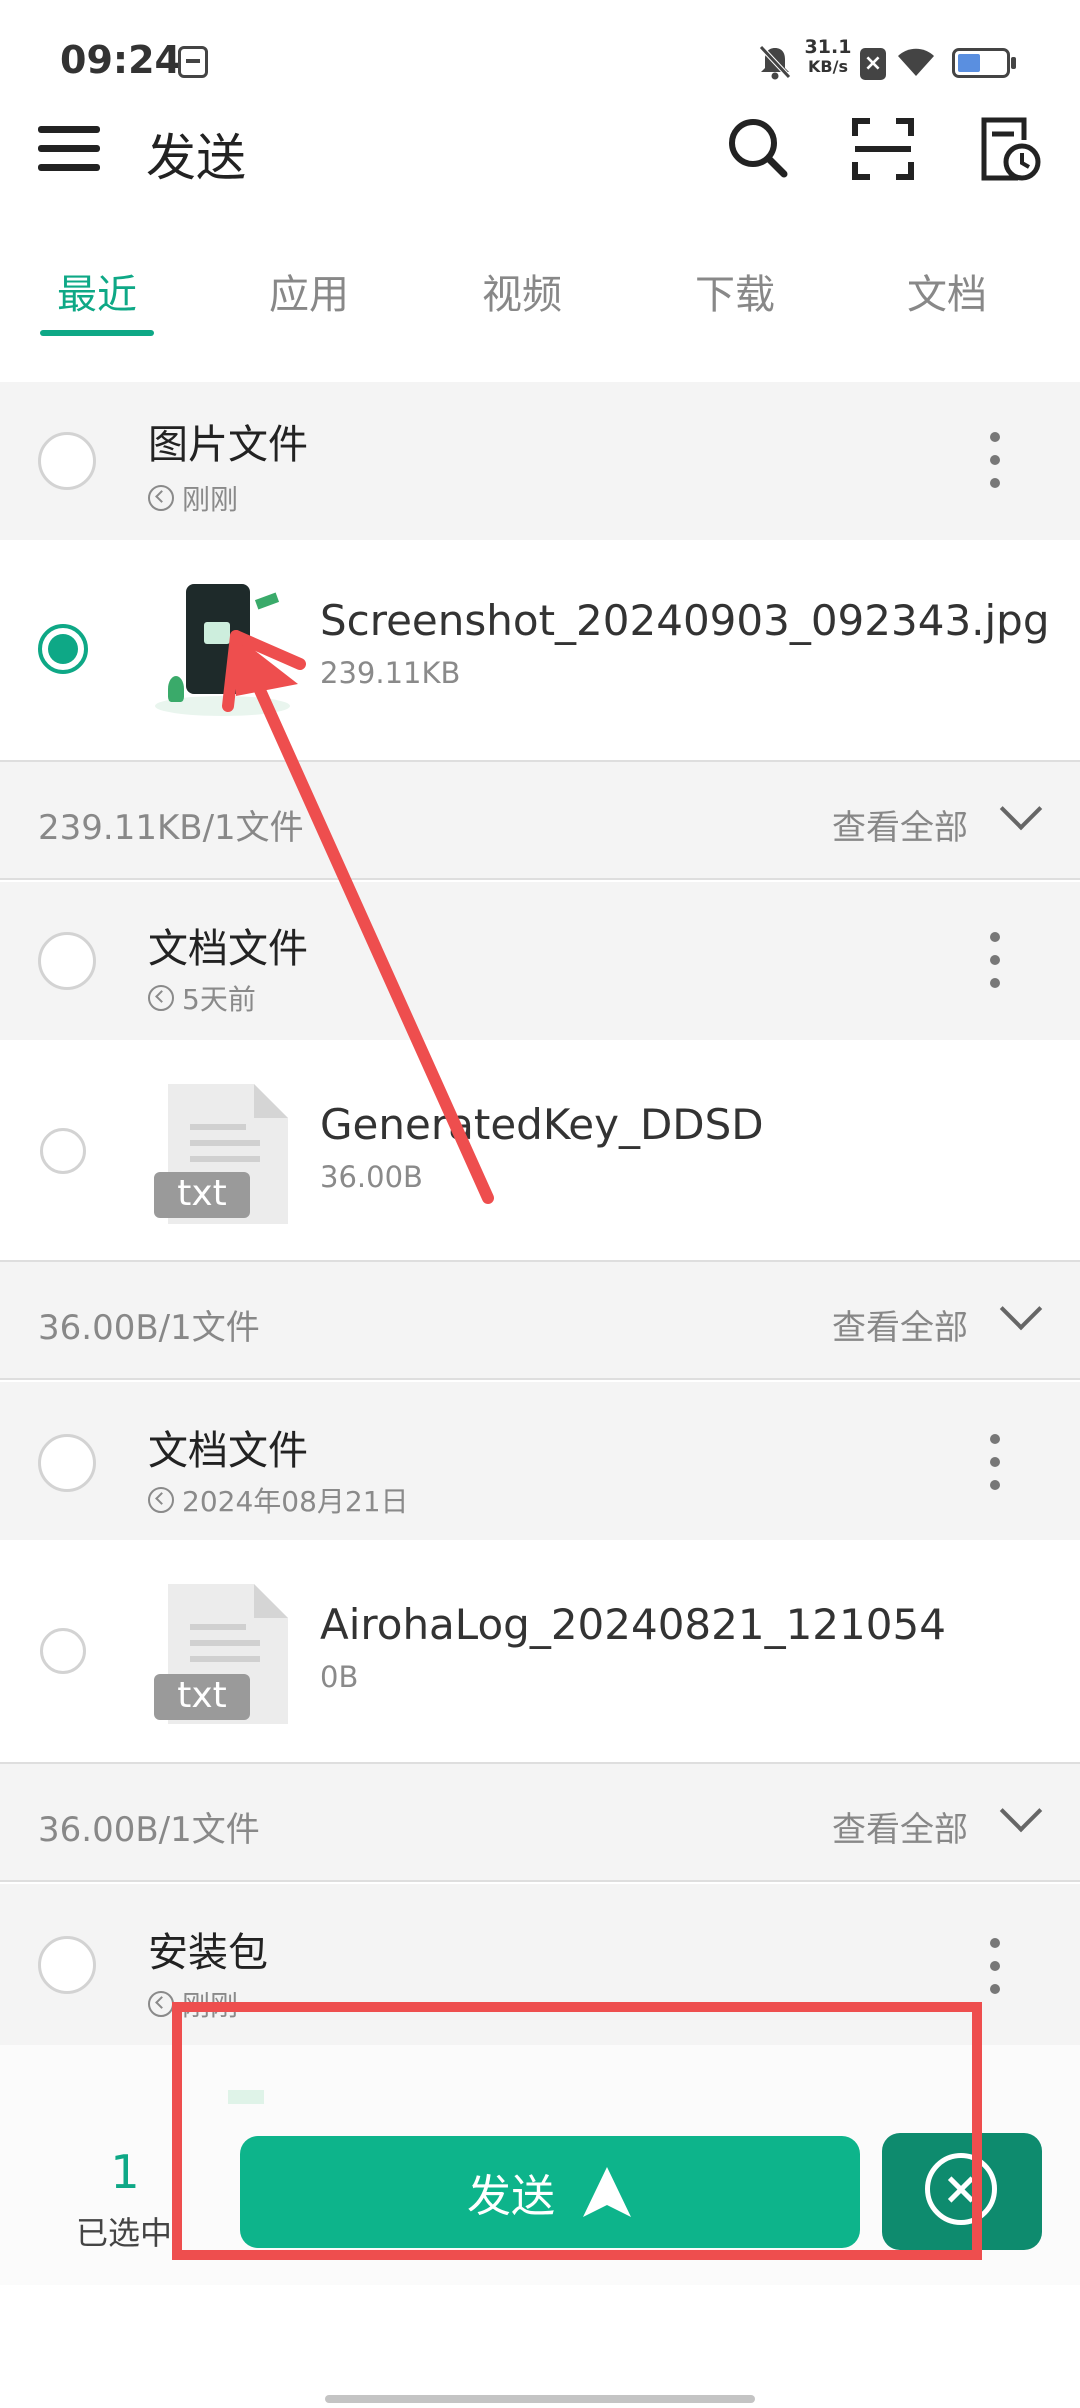  Describe the element at coordinates (120, 60) in the screenshot. I see `status-time: 09:24` at that location.